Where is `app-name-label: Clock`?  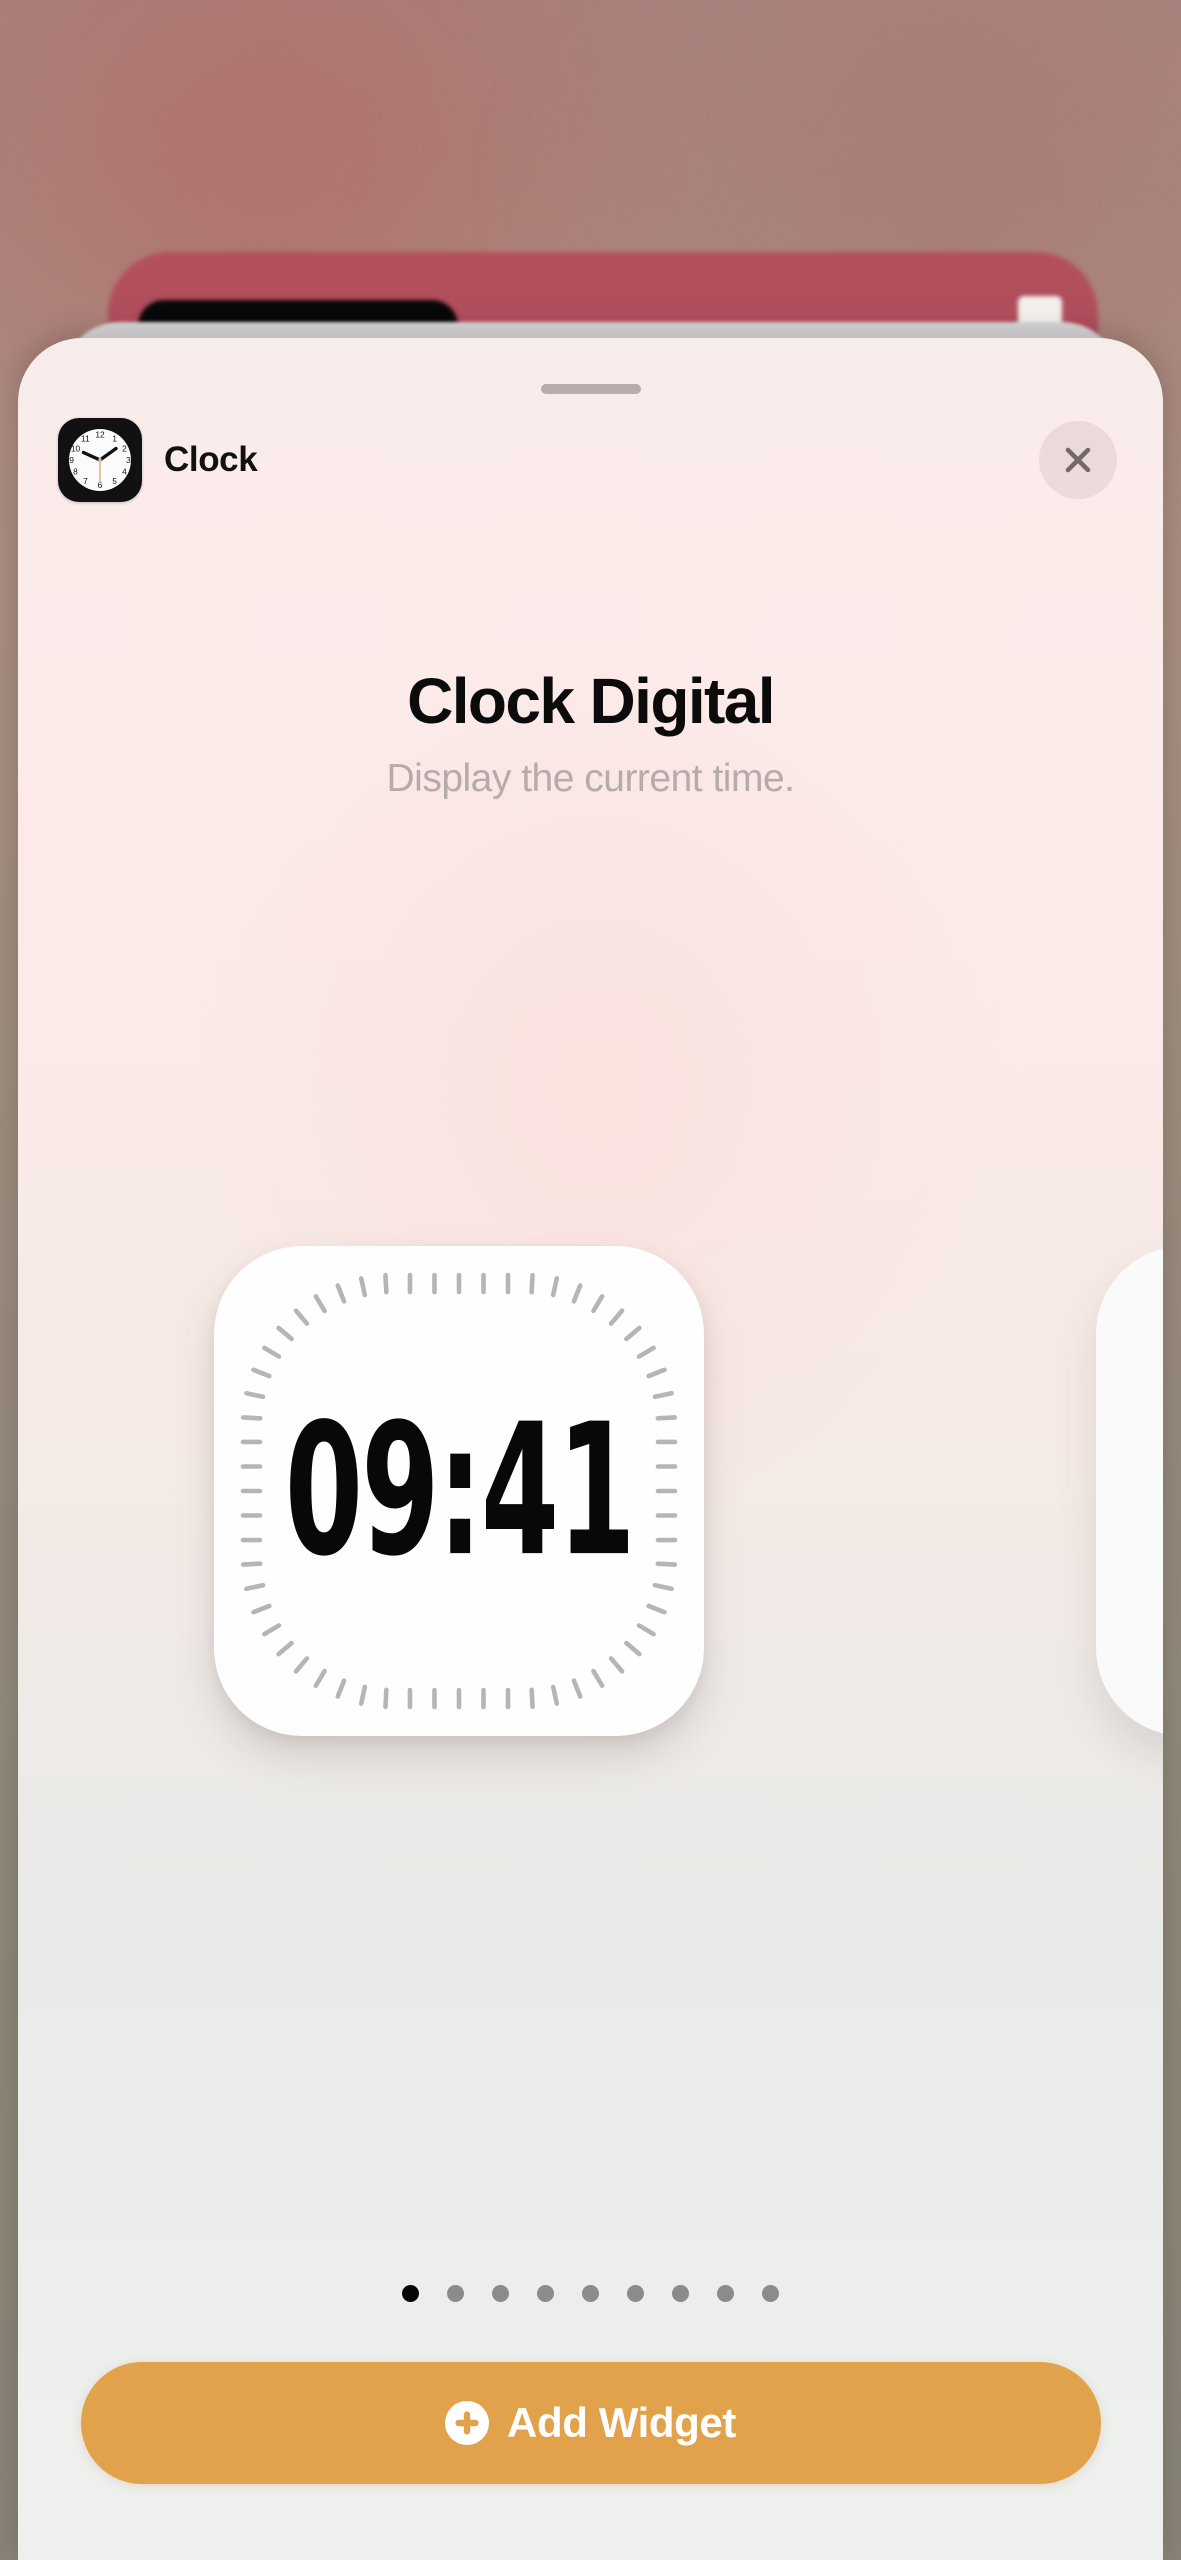 app-name-label: Clock is located at coordinates (211, 459).